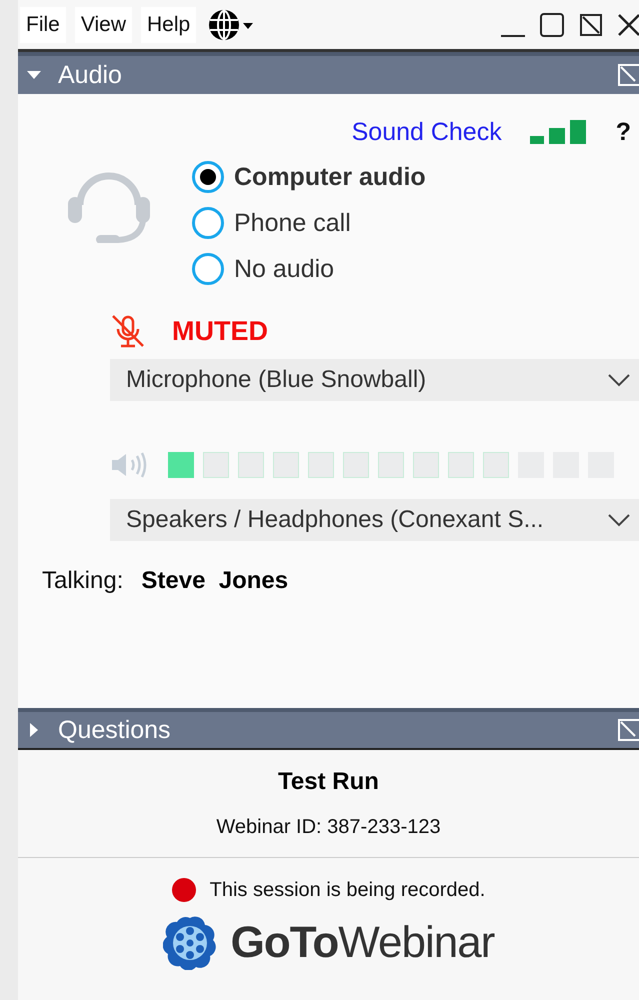 The image size is (639, 1000). Describe the element at coordinates (328, 73) in the screenshot. I see `panel-header: Audio` at that location.